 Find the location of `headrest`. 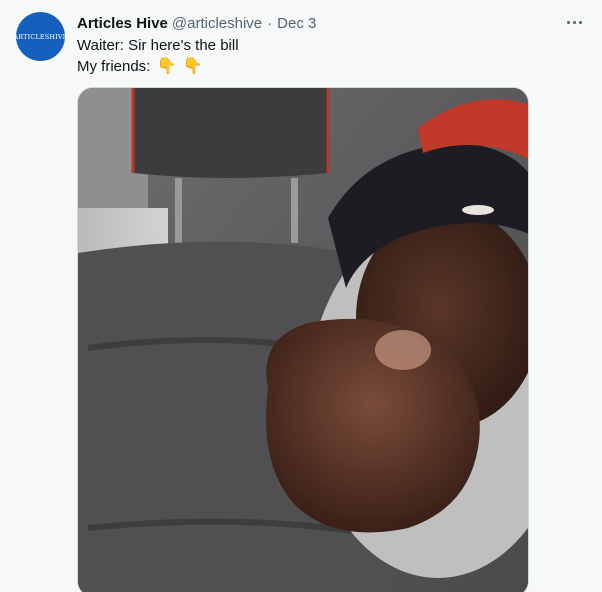

headrest is located at coordinates (230, 133).